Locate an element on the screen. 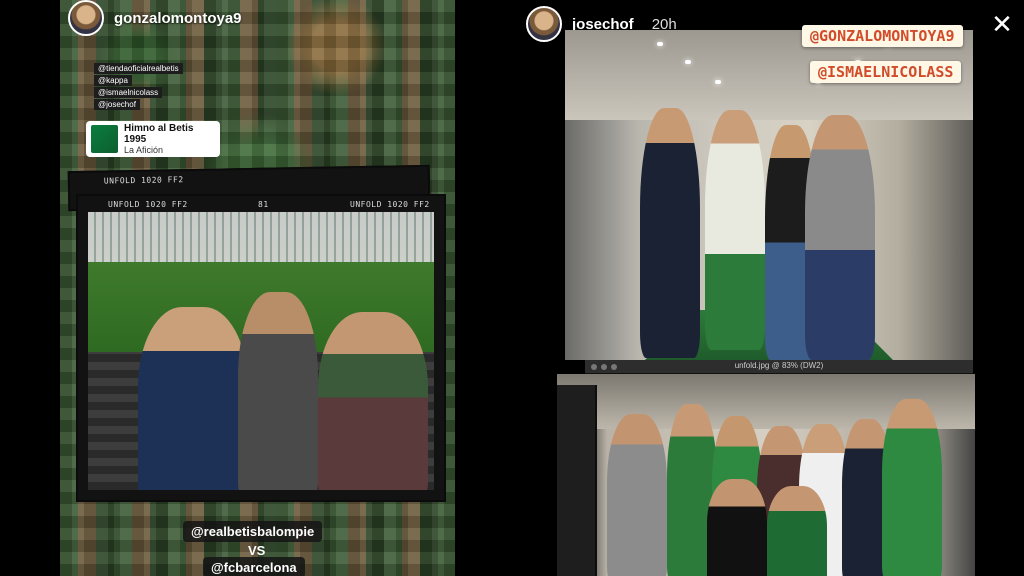 The image size is (1024, 576). photo-window-bar: unfold.jpg @ 83% (DW2) is located at coordinates (779, 367).